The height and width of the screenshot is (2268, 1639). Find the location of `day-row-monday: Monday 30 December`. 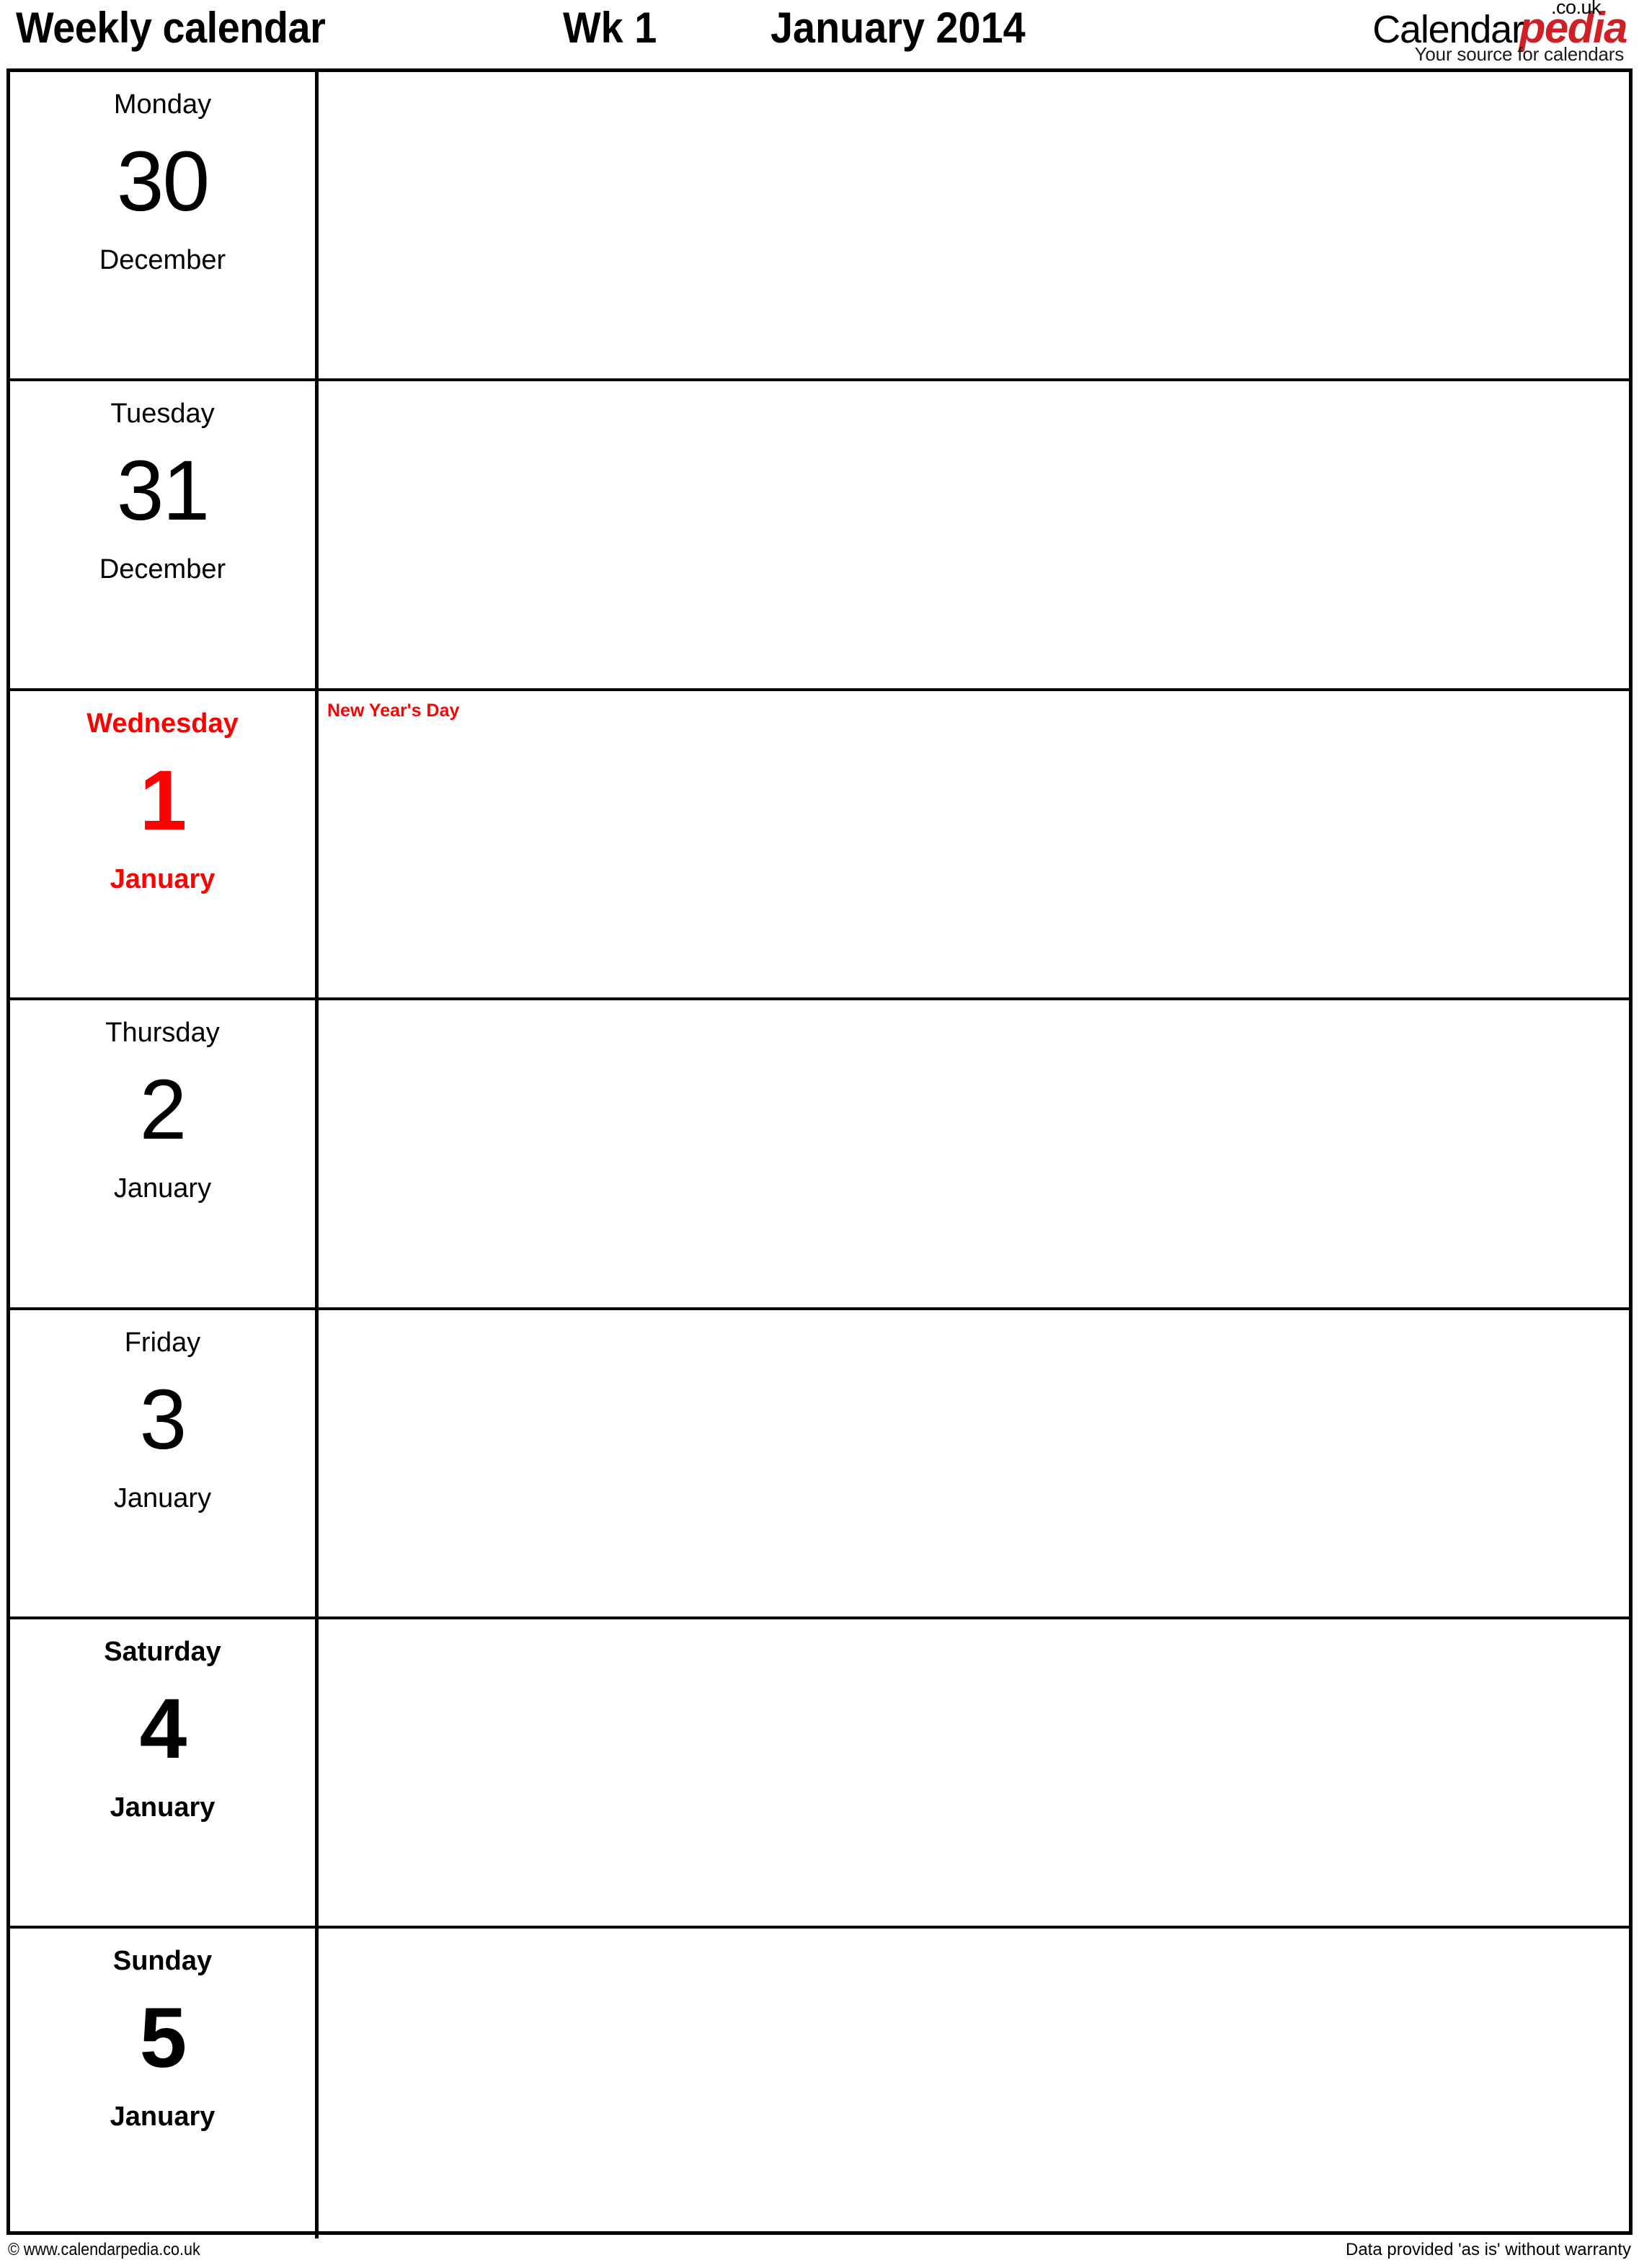

day-row-monday: Monday 30 December is located at coordinates (819, 227).